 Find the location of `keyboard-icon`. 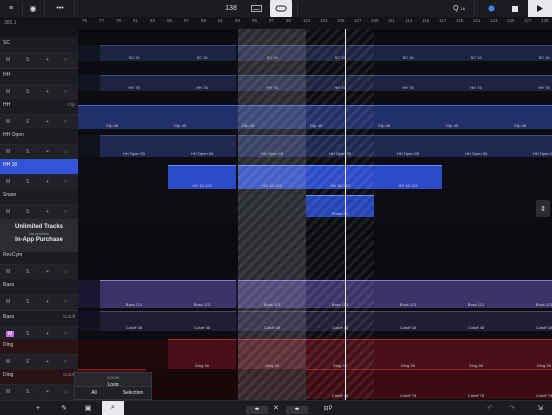

keyboard-icon is located at coordinates (256, 8).